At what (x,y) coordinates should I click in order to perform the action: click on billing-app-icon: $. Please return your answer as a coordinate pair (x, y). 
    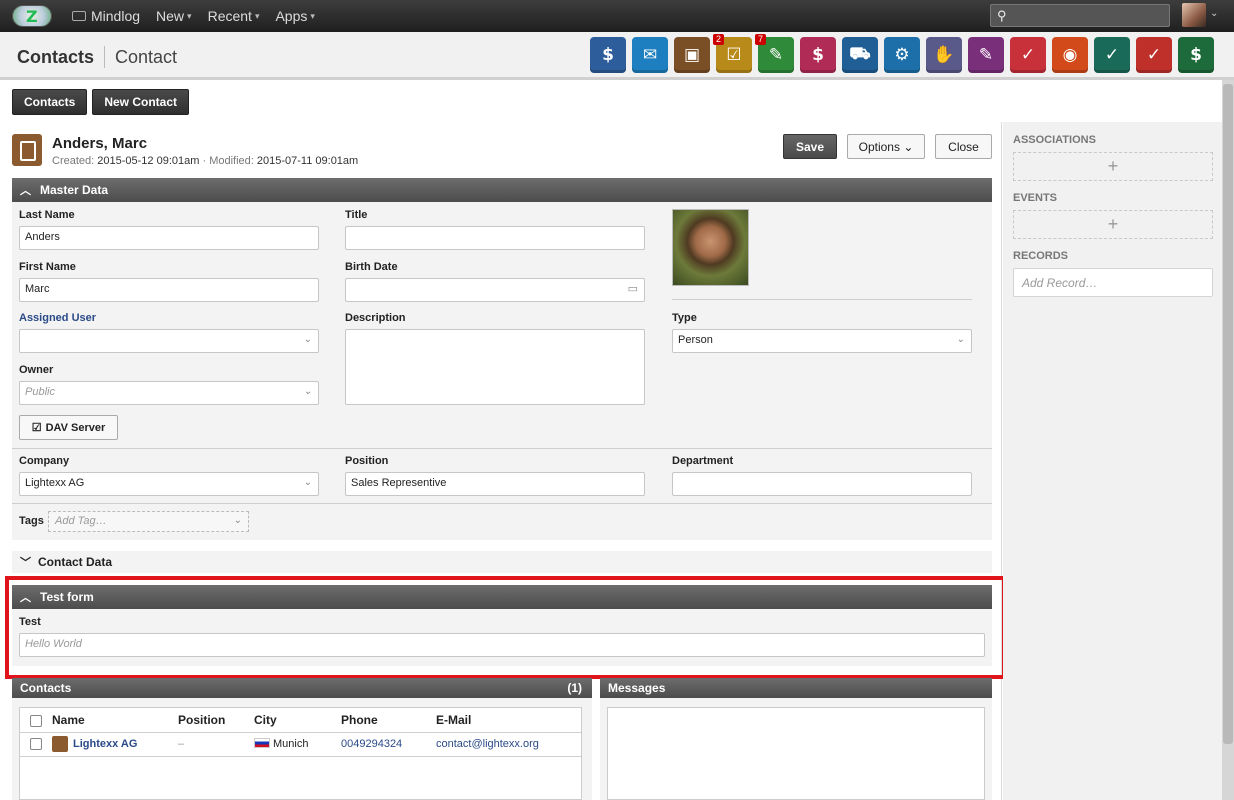
    Looking at the image, I should click on (1196, 55).